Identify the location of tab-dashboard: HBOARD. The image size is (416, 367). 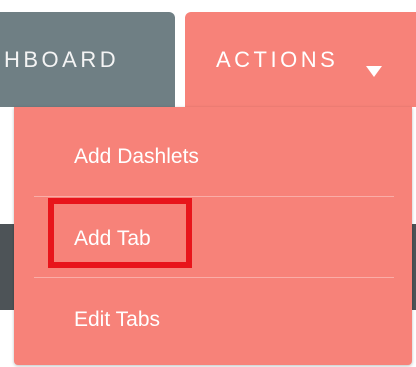
(87, 59).